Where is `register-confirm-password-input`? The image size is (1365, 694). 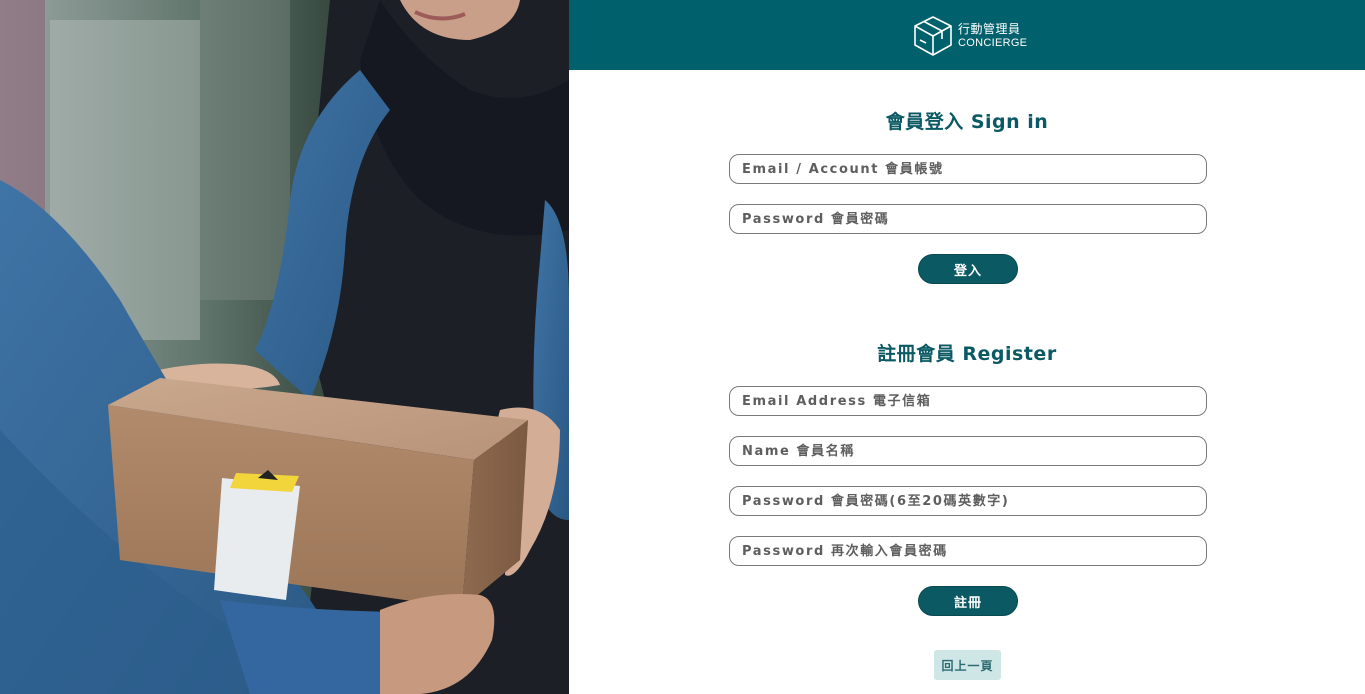 register-confirm-password-input is located at coordinates (968, 551).